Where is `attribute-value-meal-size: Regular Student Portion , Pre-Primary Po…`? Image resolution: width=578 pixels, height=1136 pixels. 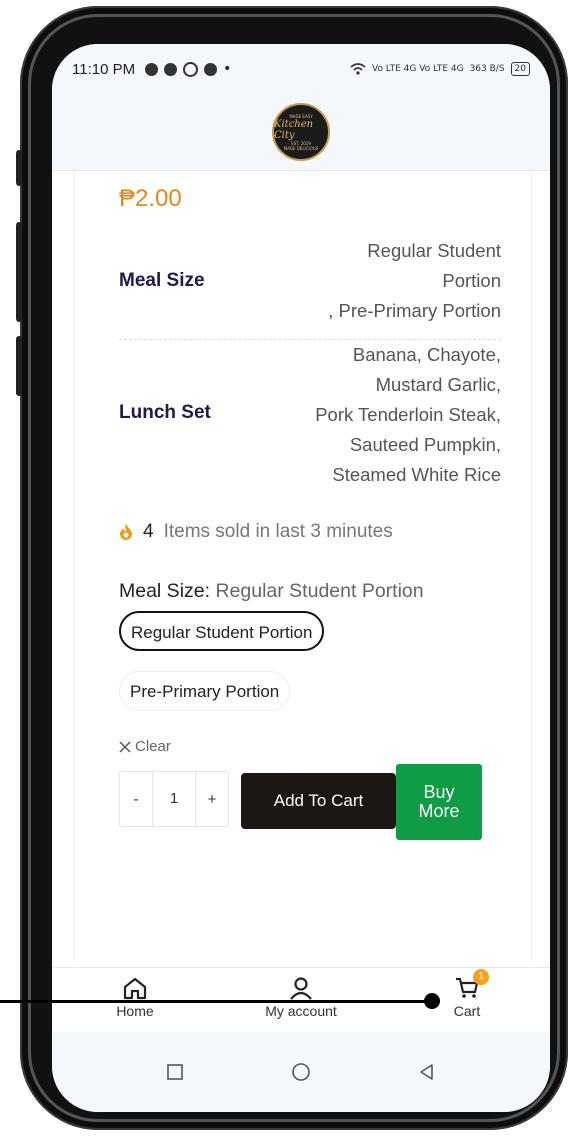
attribute-value-meal-size: Regular Student Portion , Pre-Primary Po… is located at coordinates (414, 281).